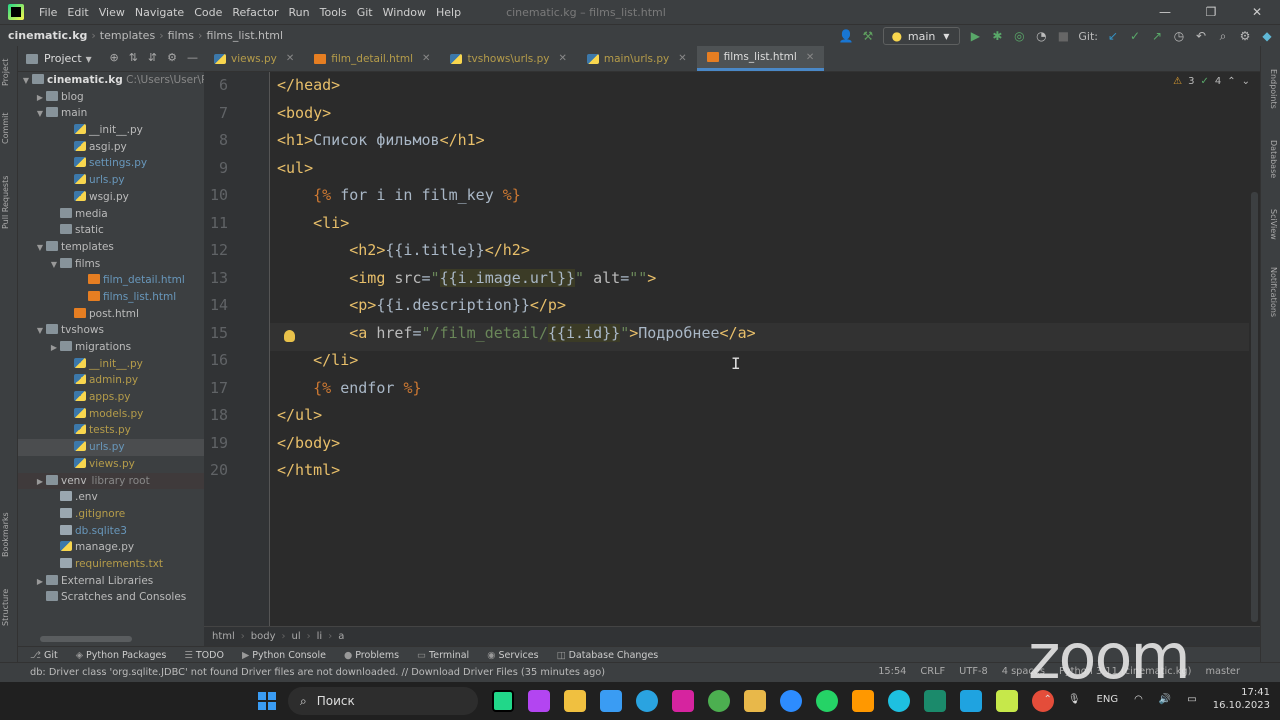 The image size is (1280, 720). Describe the element at coordinates (192, 57) in the screenshot. I see `hide-icon: —` at that location.